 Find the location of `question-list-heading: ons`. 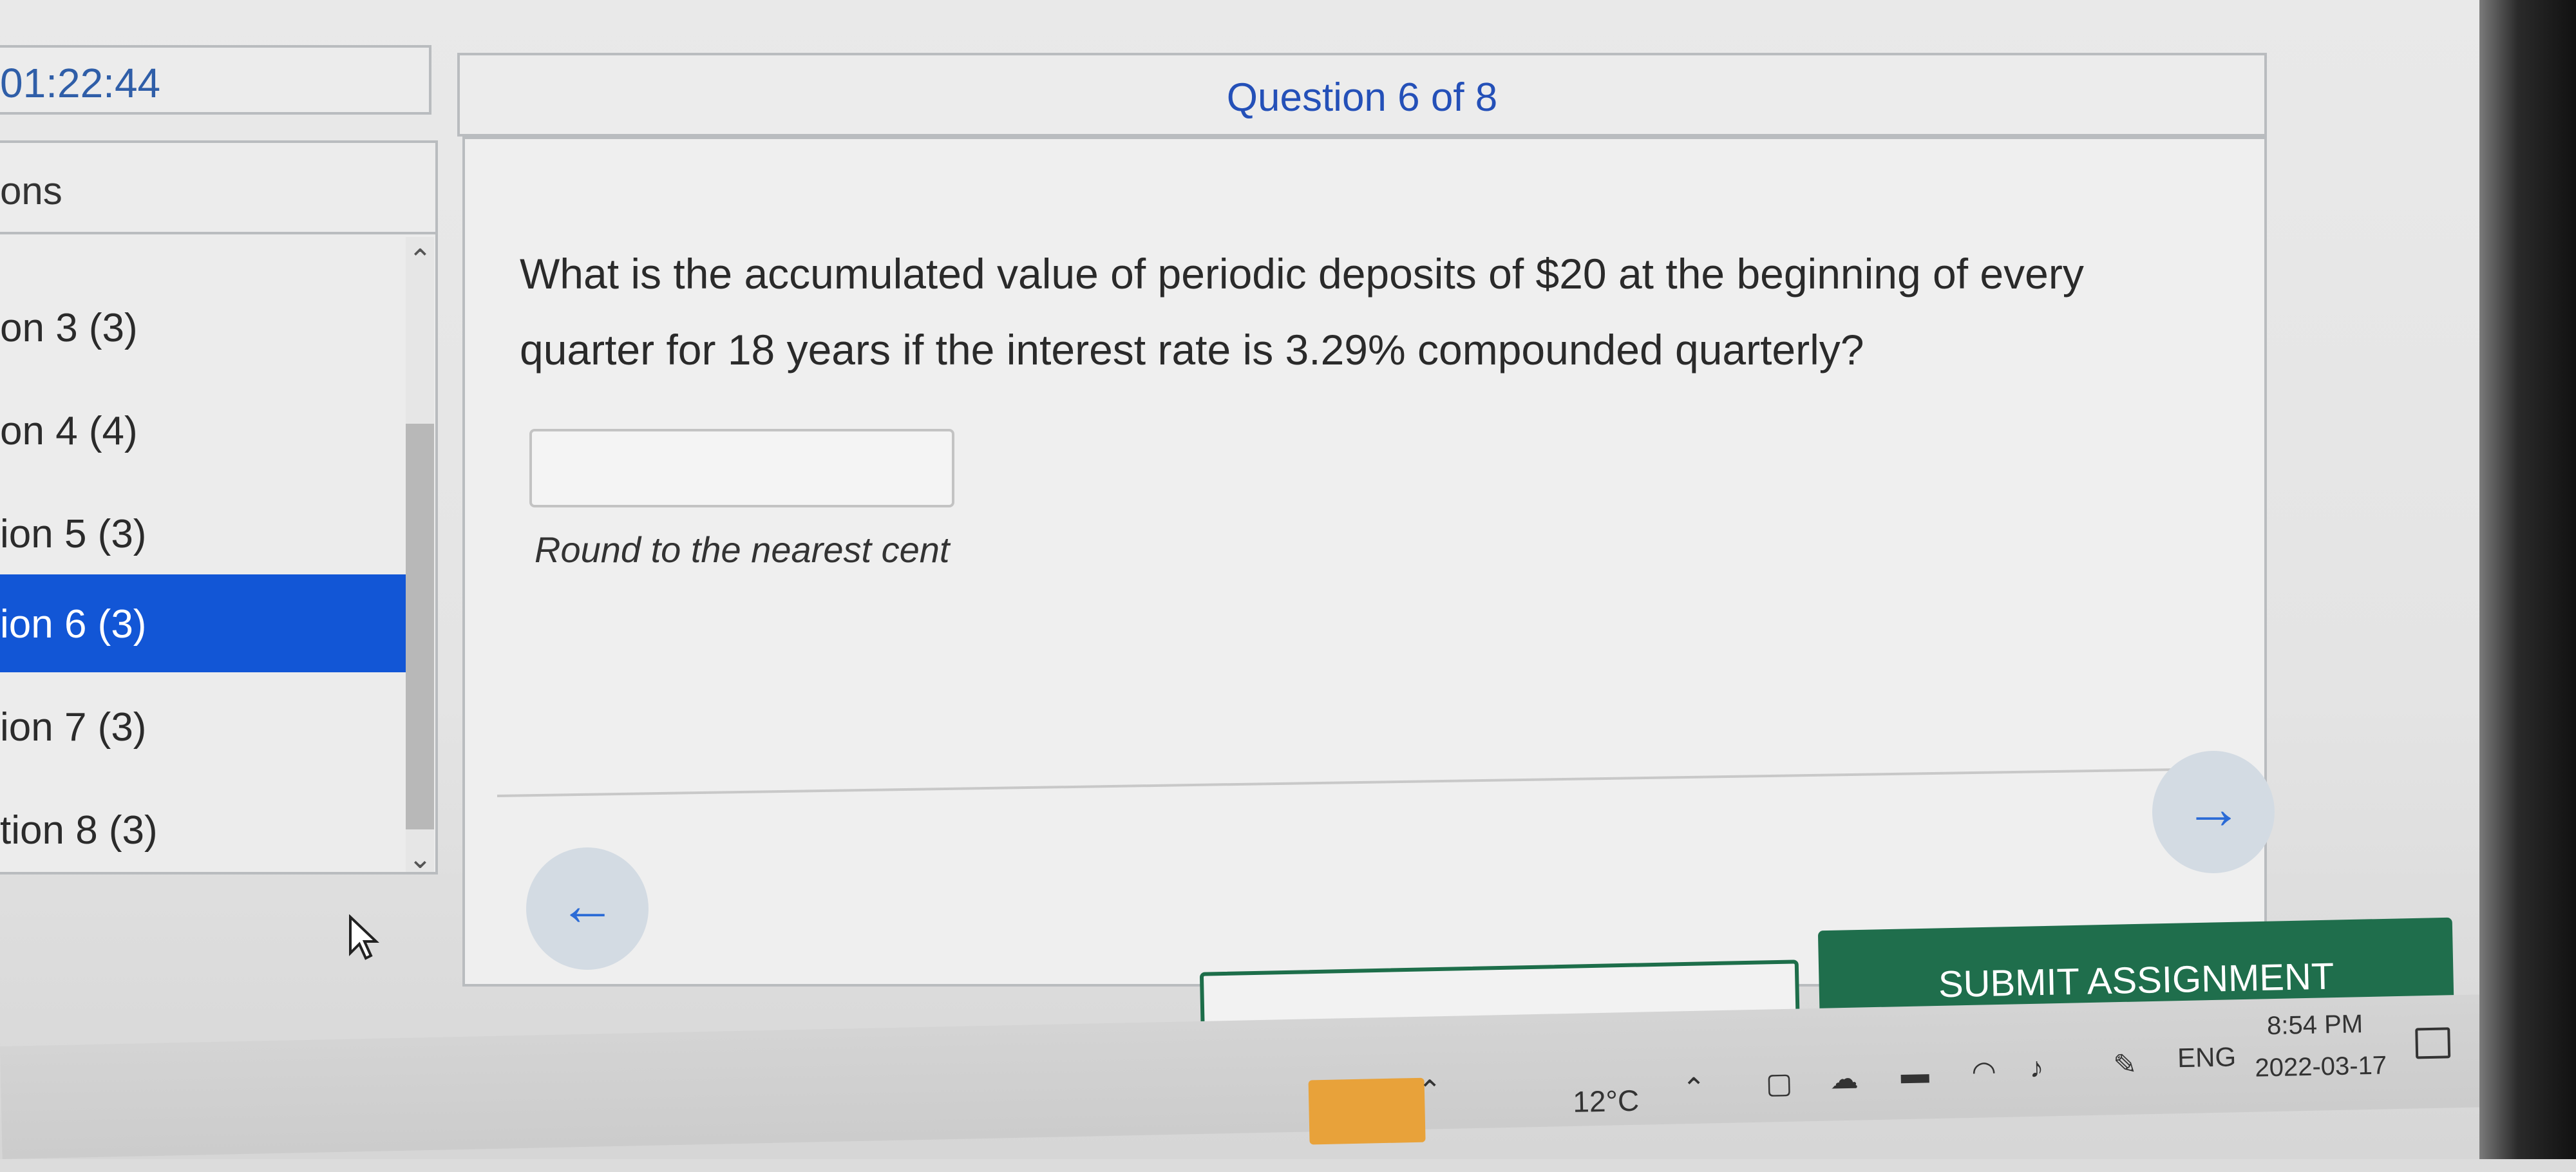

question-list-heading: ons is located at coordinates (31, 191).